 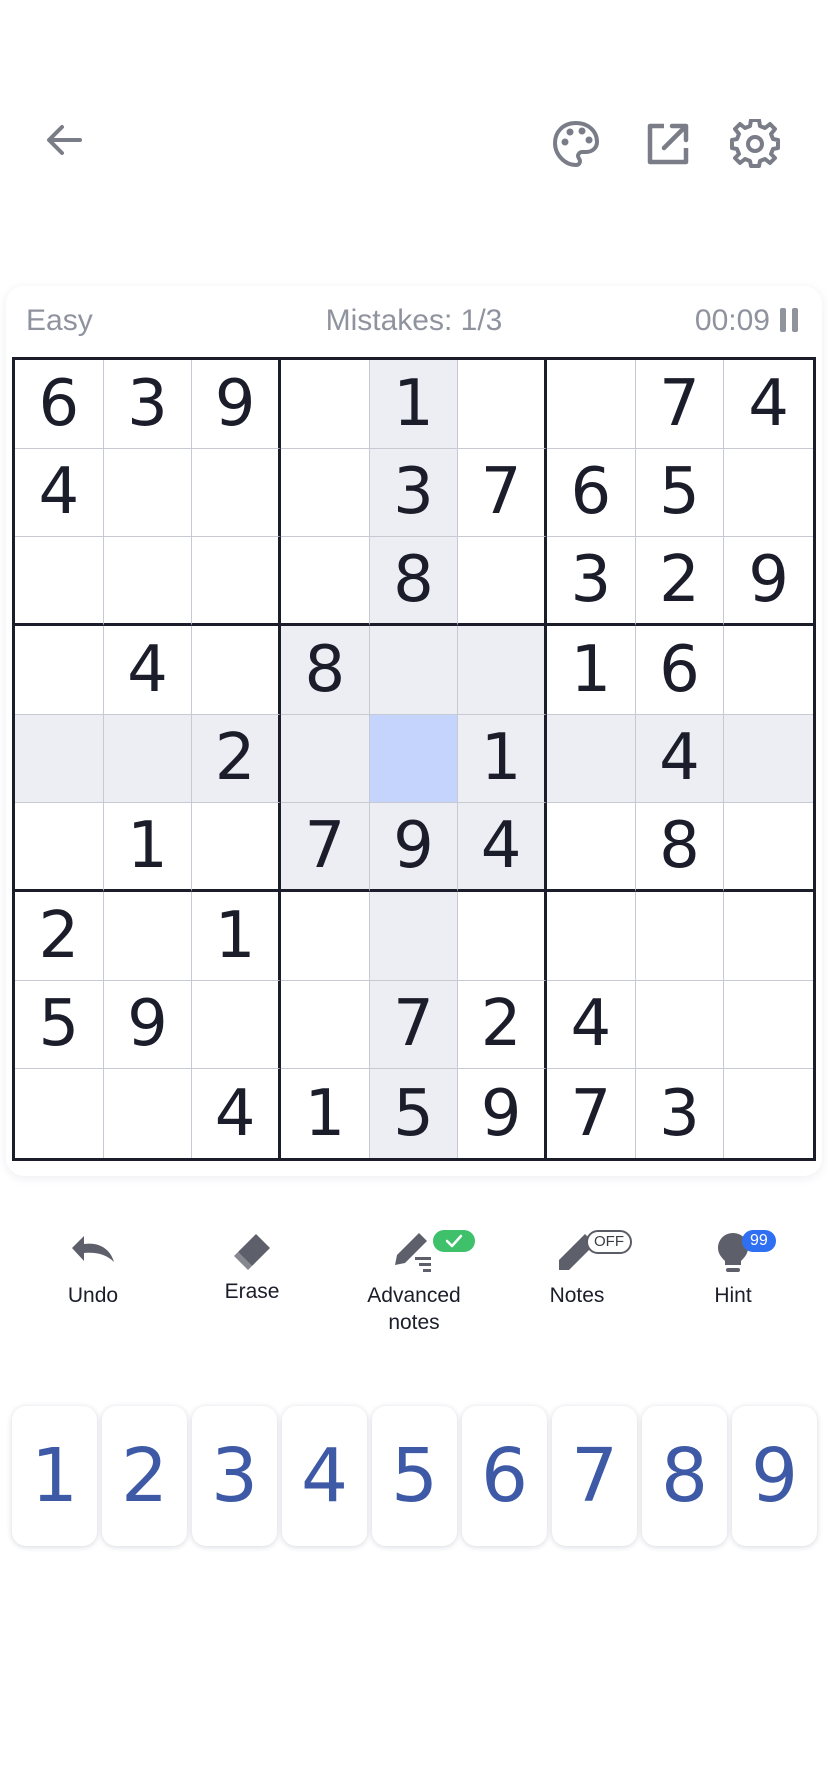 What do you see at coordinates (684, 1476) in the screenshot?
I see `number-key: 8` at bounding box center [684, 1476].